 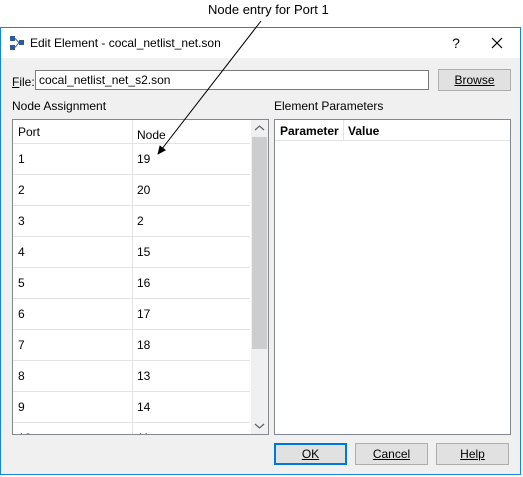 What do you see at coordinates (131, 314) in the screenshot?
I see `table-row: 6 17` at bounding box center [131, 314].